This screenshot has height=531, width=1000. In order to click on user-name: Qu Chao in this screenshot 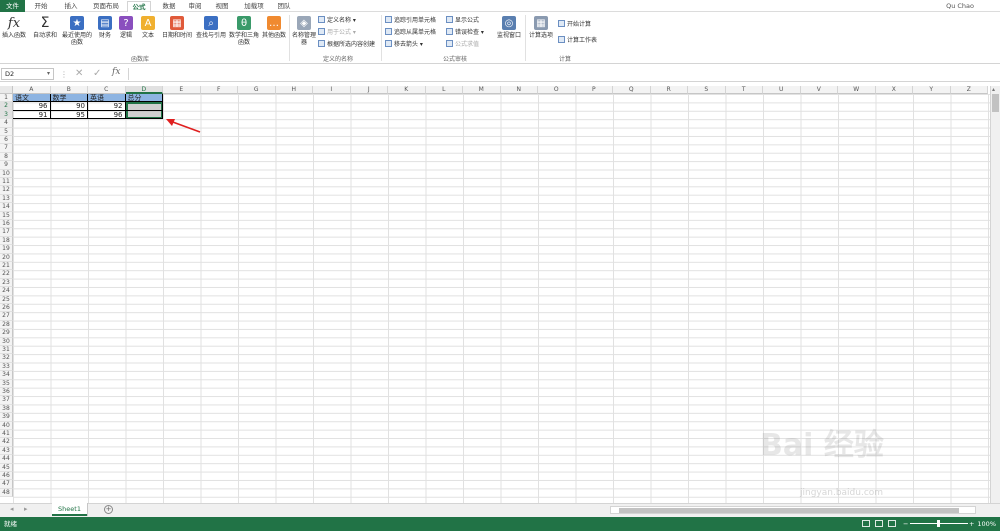, I will do `click(960, 6)`.